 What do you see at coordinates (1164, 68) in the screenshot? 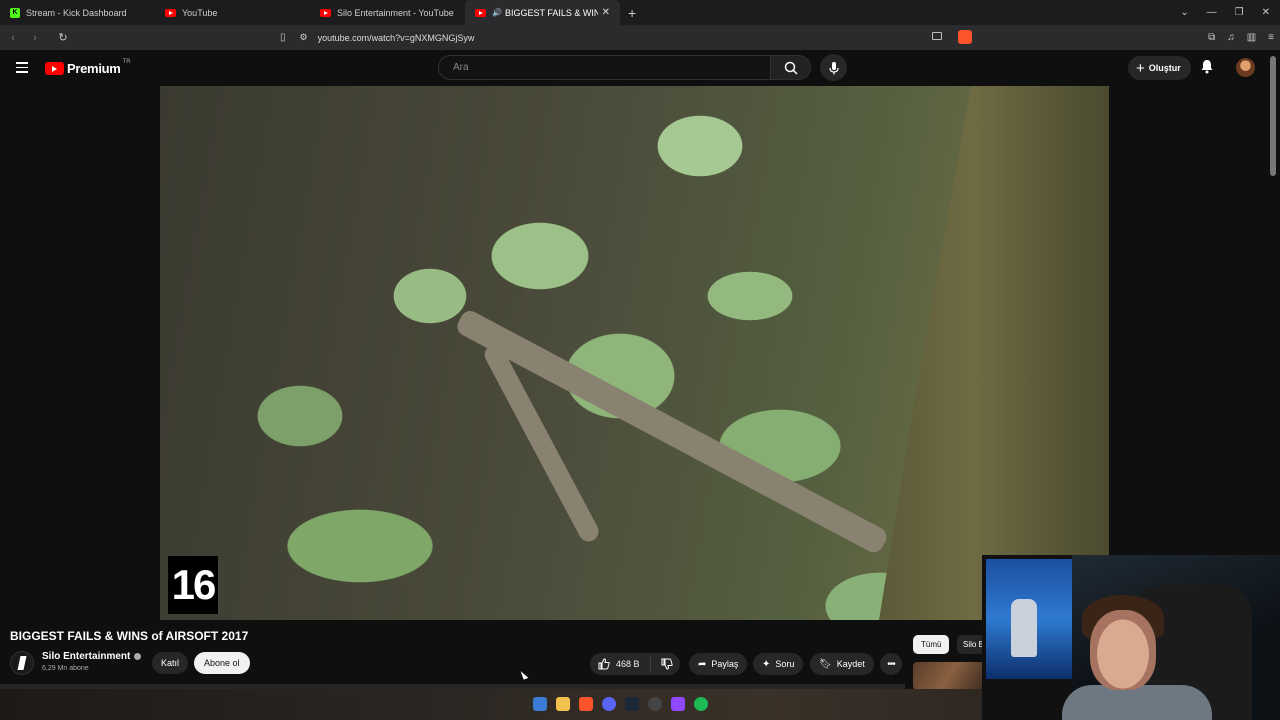
I see `create-label: Oluştur` at bounding box center [1164, 68].